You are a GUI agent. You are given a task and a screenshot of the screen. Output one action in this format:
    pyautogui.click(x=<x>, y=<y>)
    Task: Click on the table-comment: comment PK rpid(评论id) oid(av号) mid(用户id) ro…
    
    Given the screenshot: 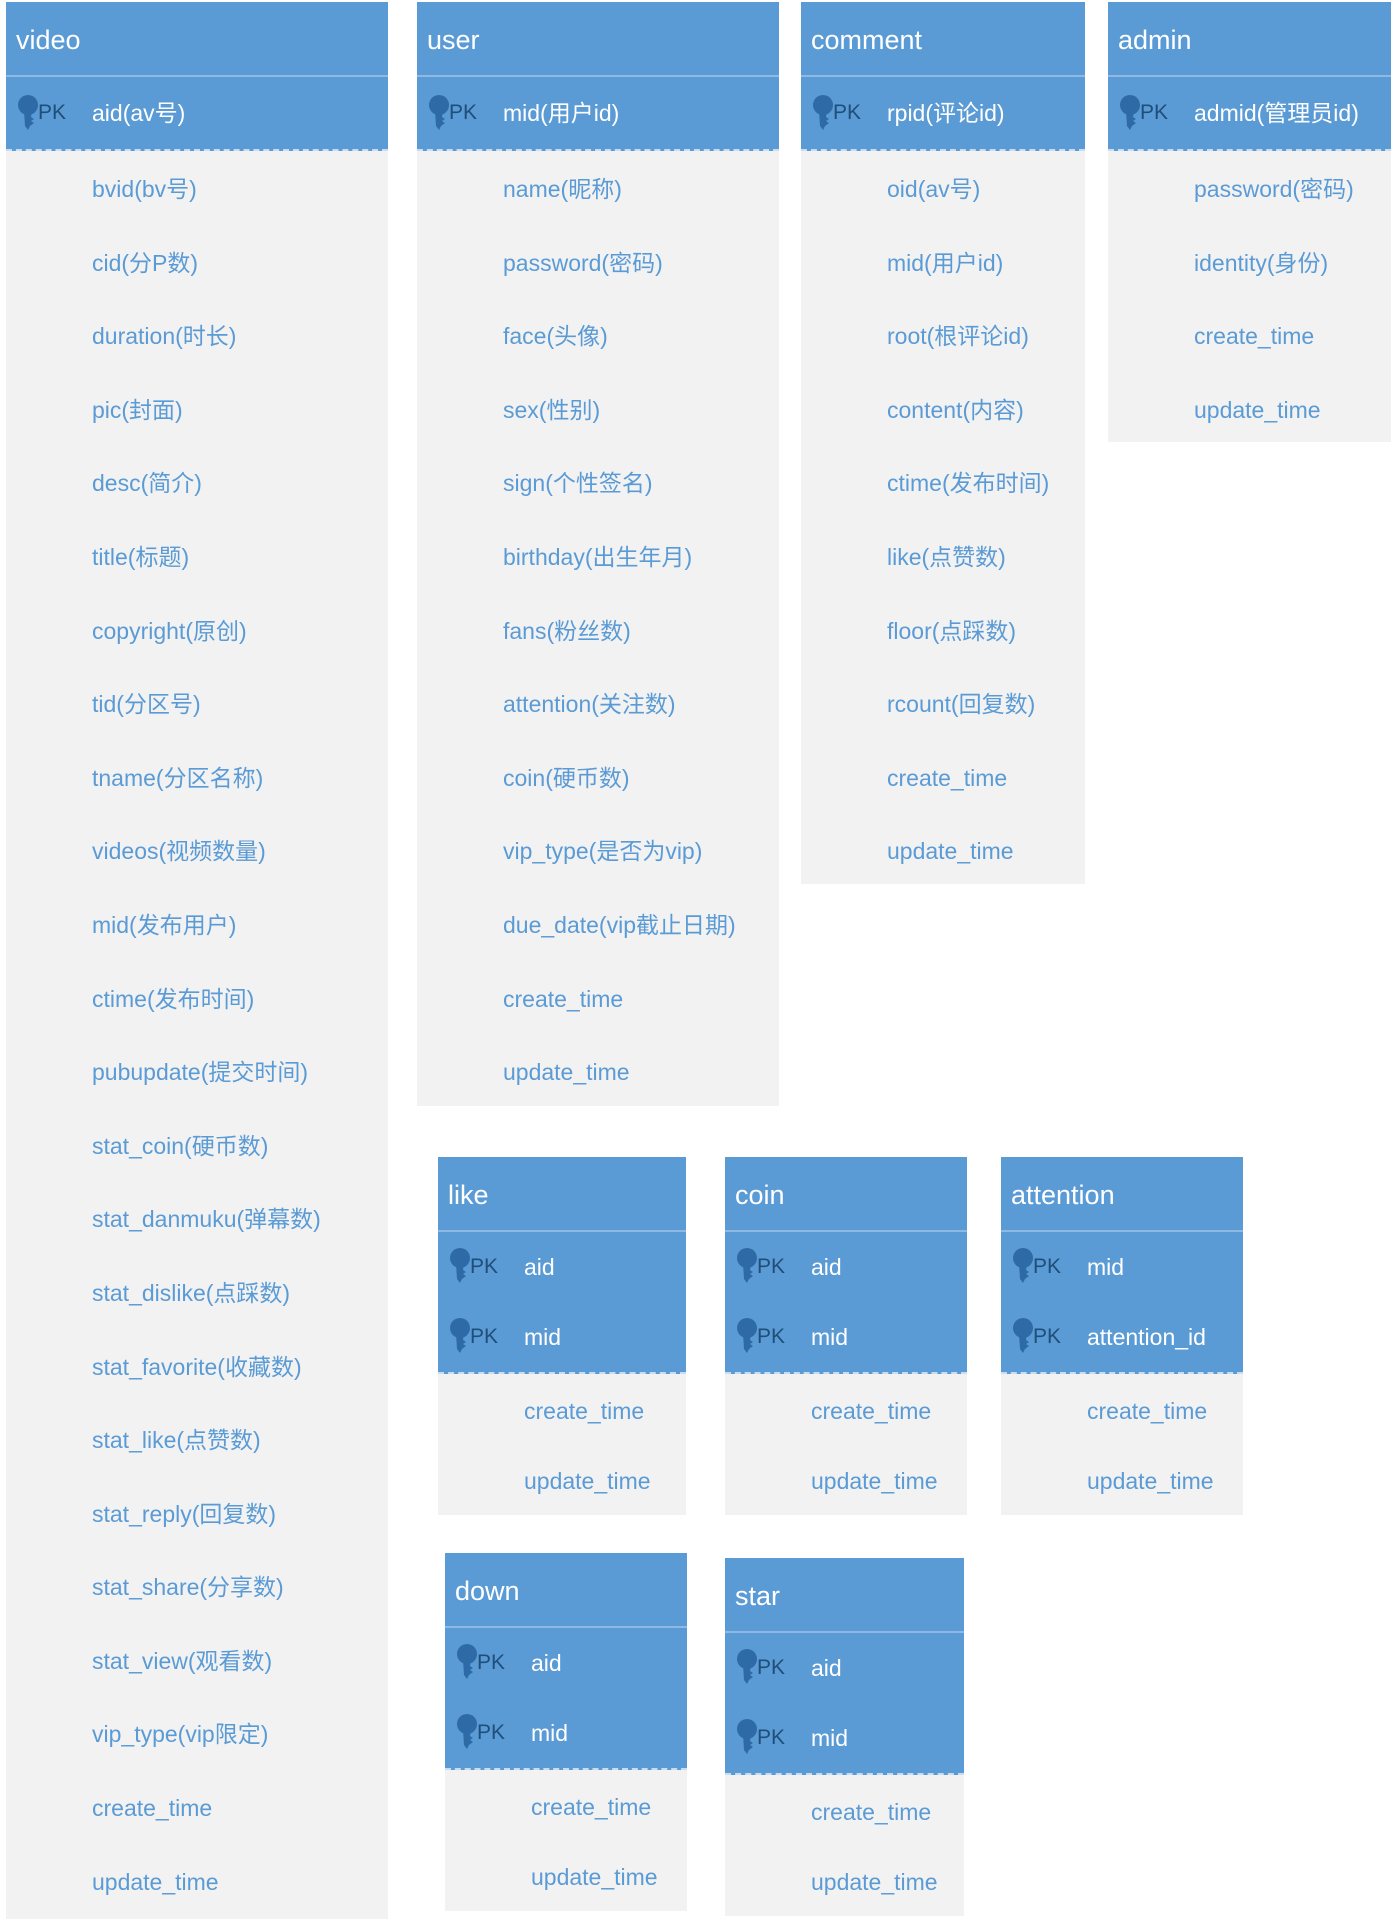 What is the action you would take?
    pyautogui.click(x=943, y=443)
    